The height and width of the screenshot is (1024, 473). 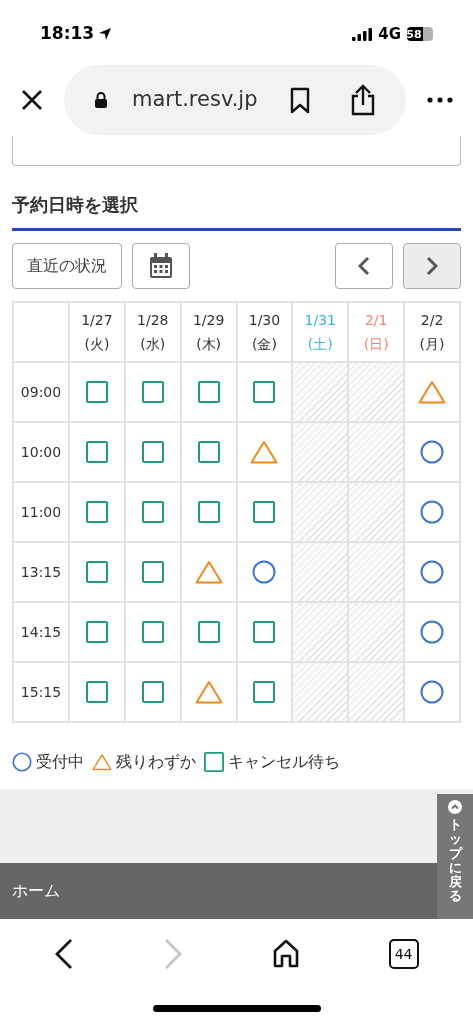 What do you see at coordinates (41, 392) in the screenshot?
I see `time-label: 09:00` at bounding box center [41, 392].